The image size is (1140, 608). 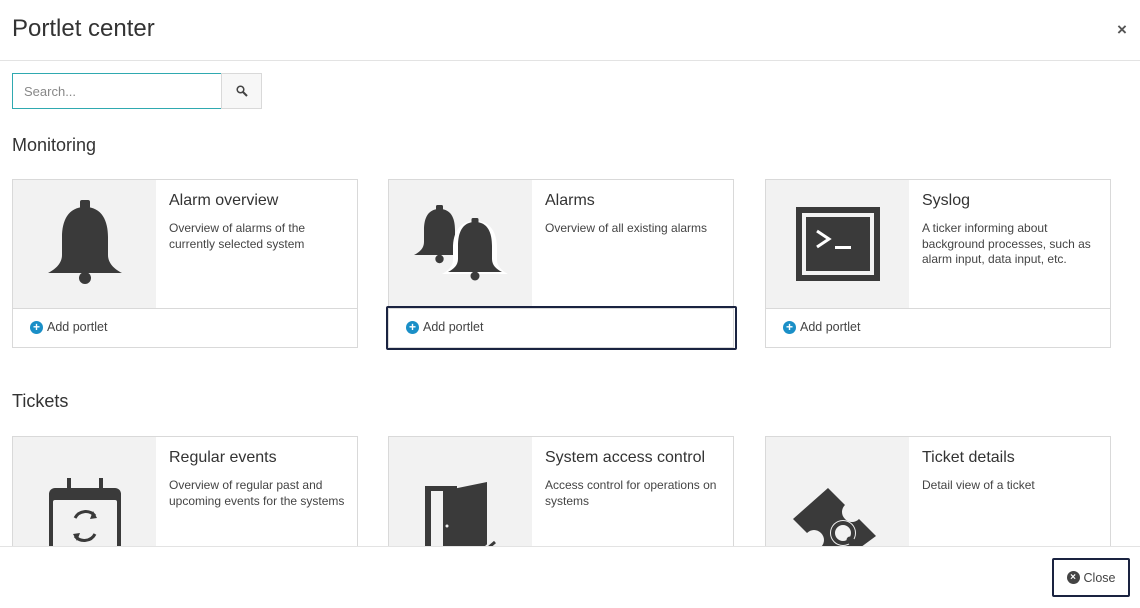 I want to click on card-description: Overview of all existing alarms, so click(x=626, y=228).